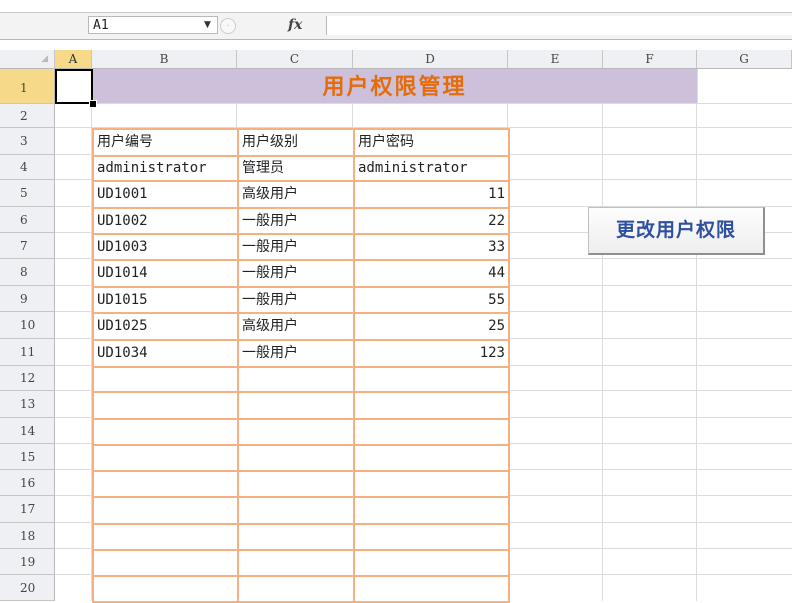 This screenshot has height=603, width=792. Describe the element at coordinates (73, 59) in the screenshot. I see `column-header-a: A` at that location.